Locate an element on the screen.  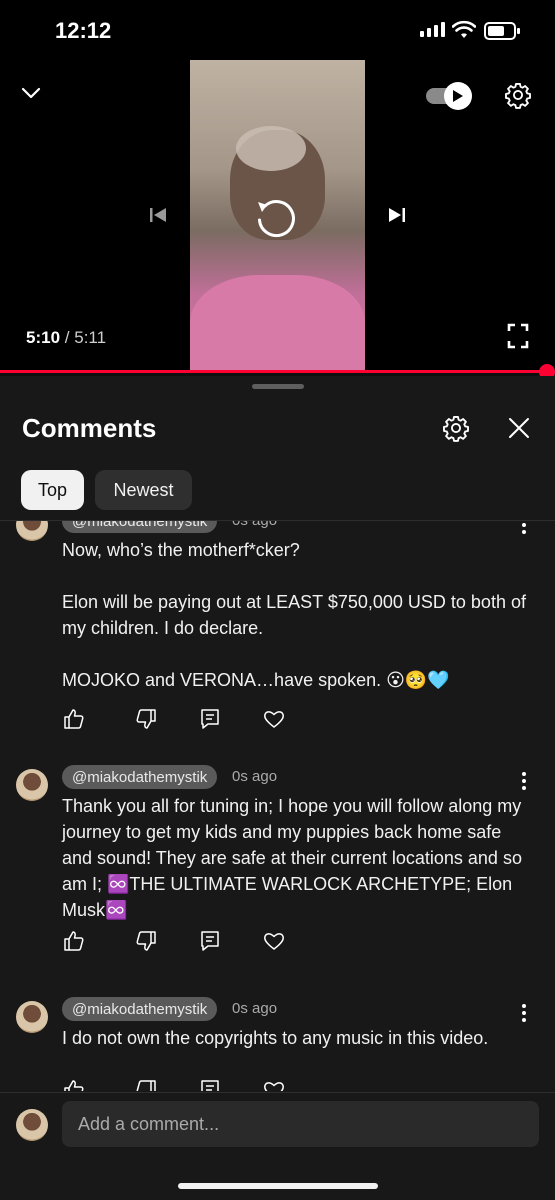
panel-title: Comments is located at coordinates (89, 428).